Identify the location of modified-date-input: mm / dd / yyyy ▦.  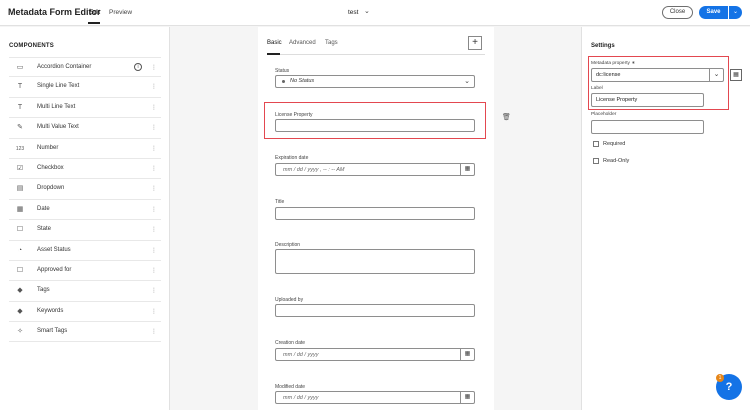
(375, 397).